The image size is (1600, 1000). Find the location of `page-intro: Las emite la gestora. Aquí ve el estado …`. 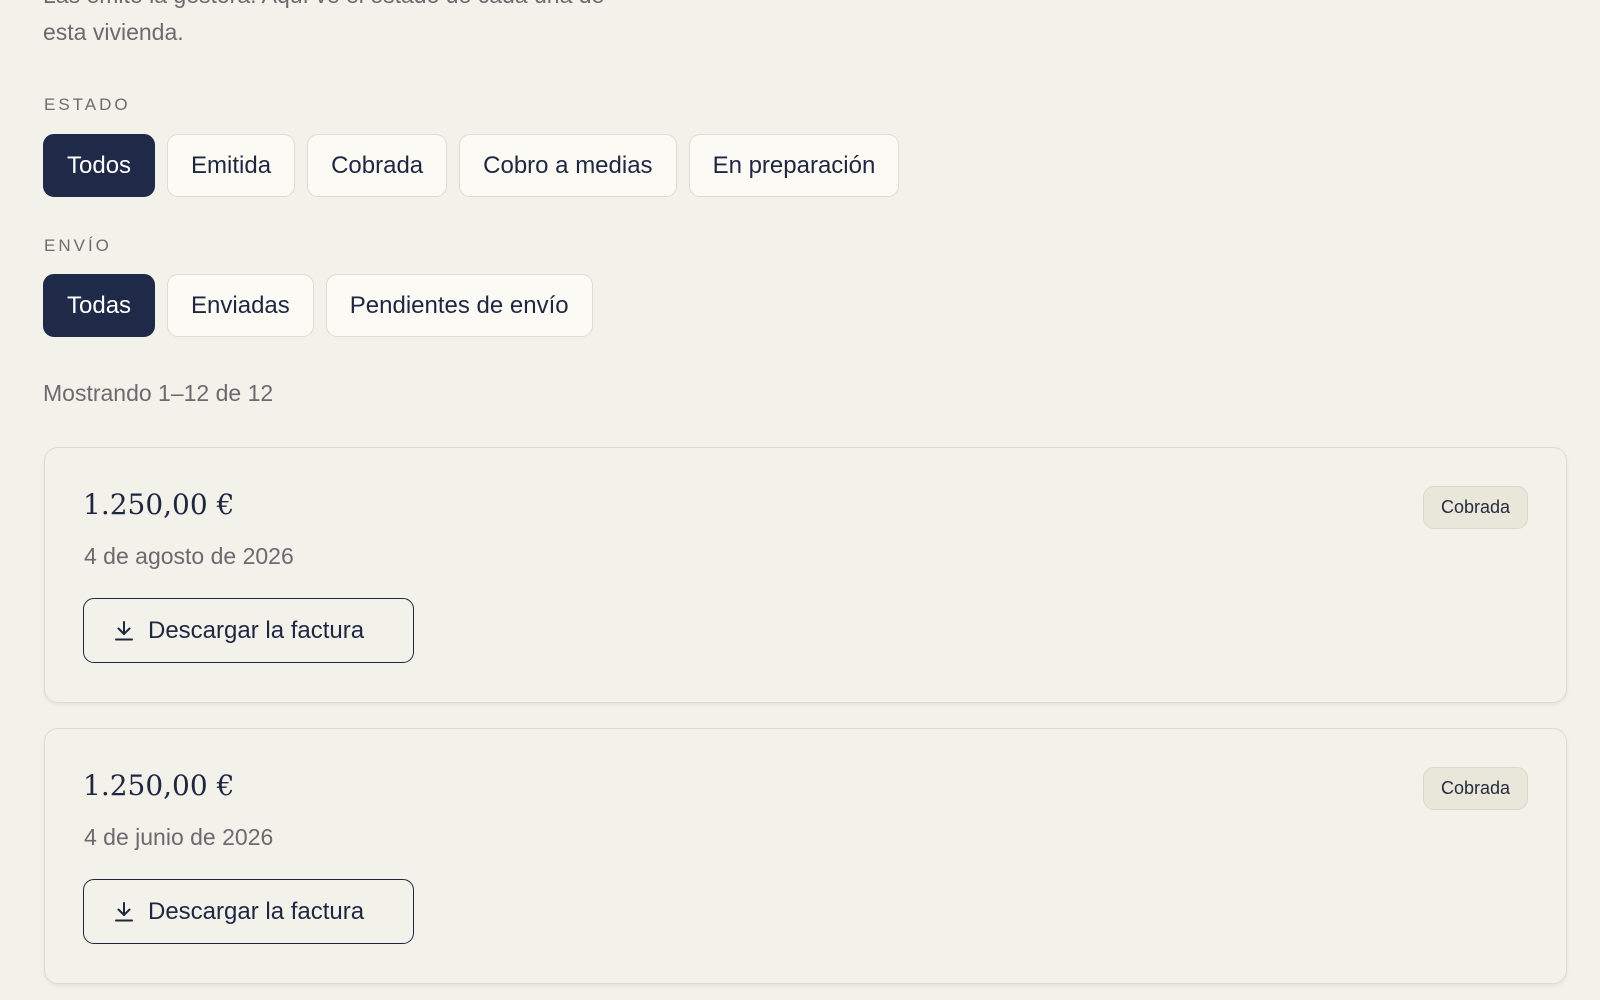

page-intro: Las emite la gestora. Aquí ve el estado … is located at coordinates (383, 25).